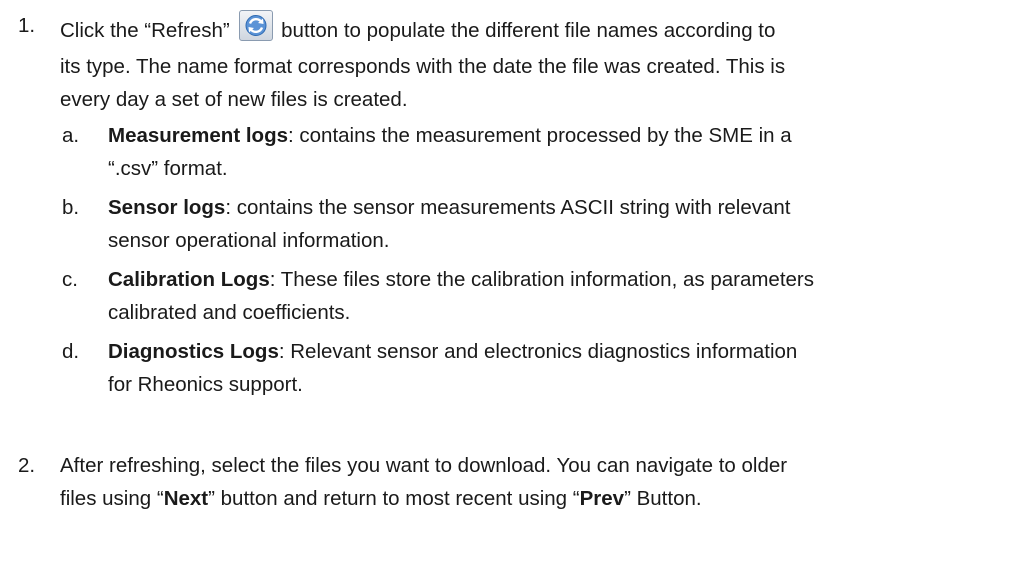  Describe the element at coordinates (71, 351) in the screenshot. I see `sub-item-letter-d: d.` at that location.